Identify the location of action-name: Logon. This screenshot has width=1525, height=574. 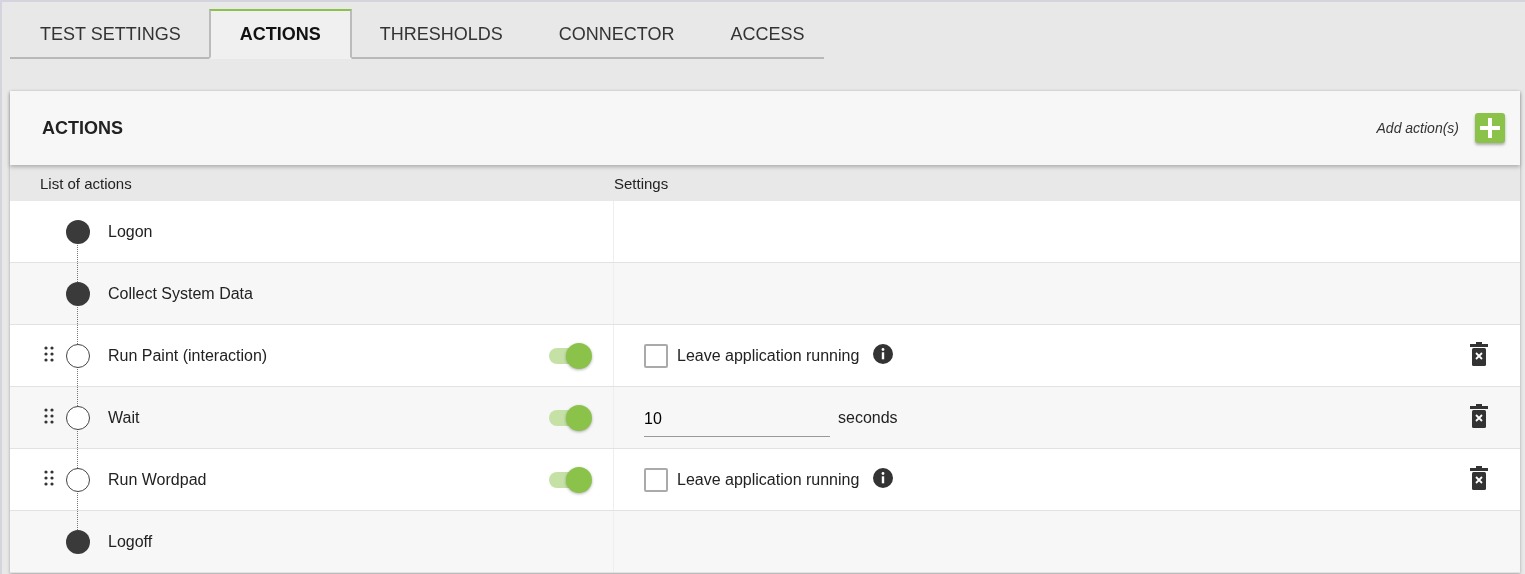
(131, 231).